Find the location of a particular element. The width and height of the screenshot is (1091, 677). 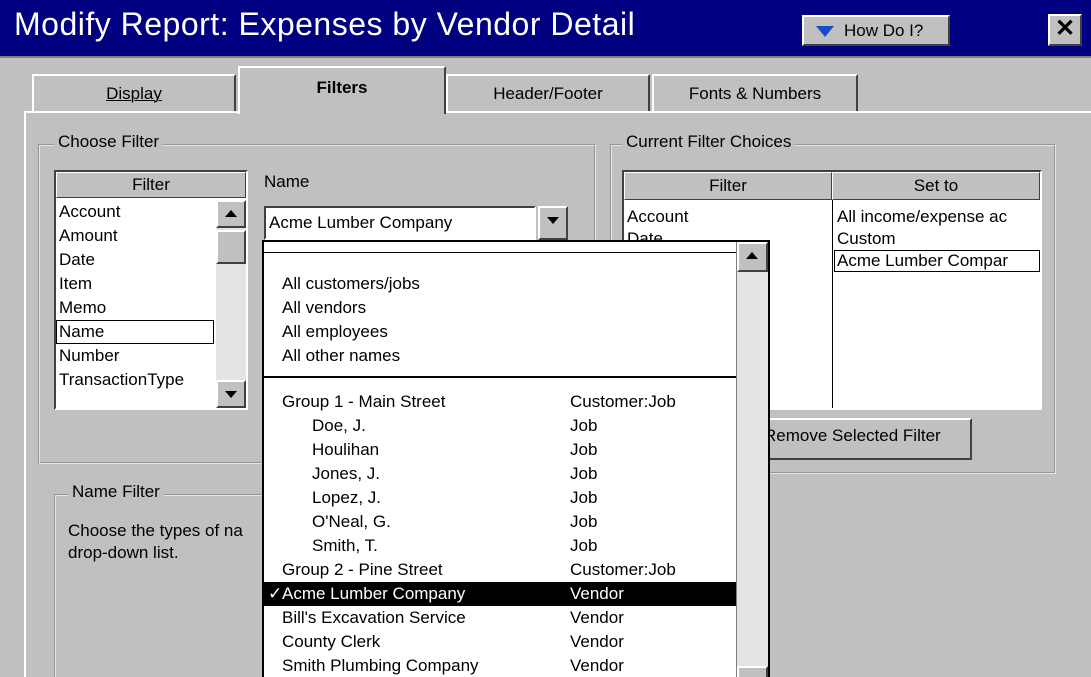

dropdown-item: Smith, T. Job is located at coordinates (500, 546).